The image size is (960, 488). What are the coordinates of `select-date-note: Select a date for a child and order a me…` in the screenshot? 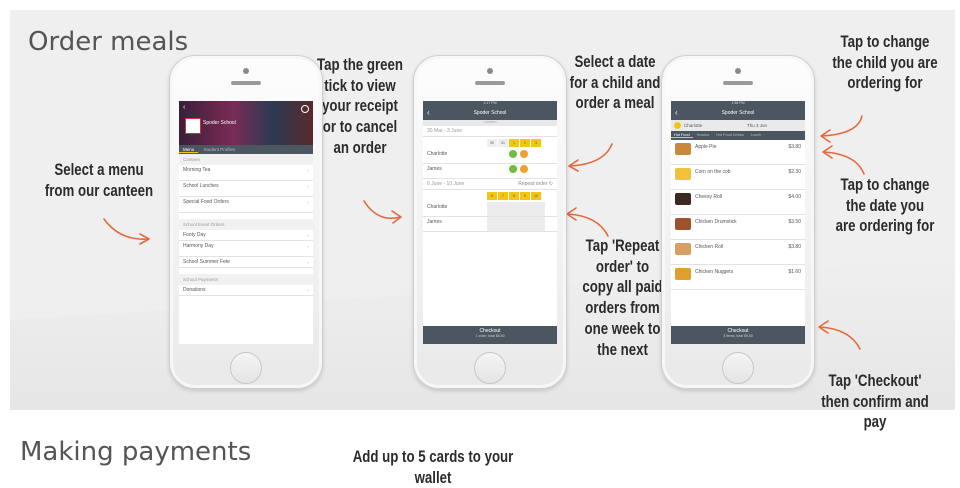 It's located at (615, 82).